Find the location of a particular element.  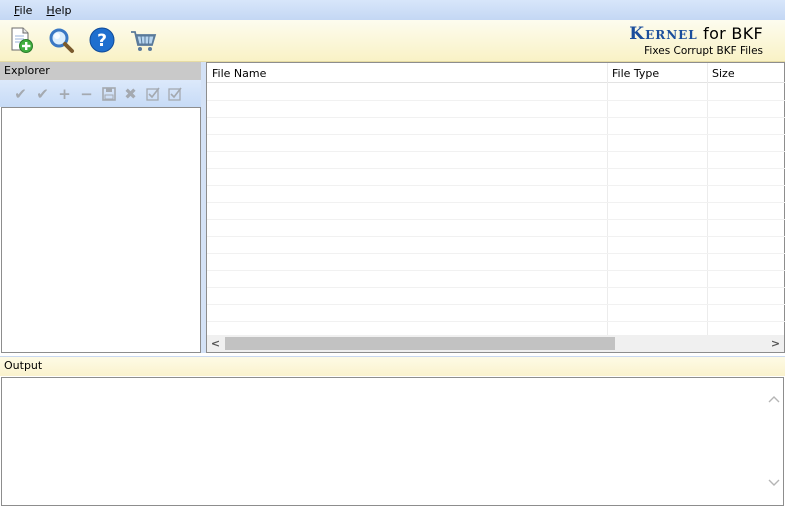

column-header-file-type: File Type is located at coordinates (657, 73).